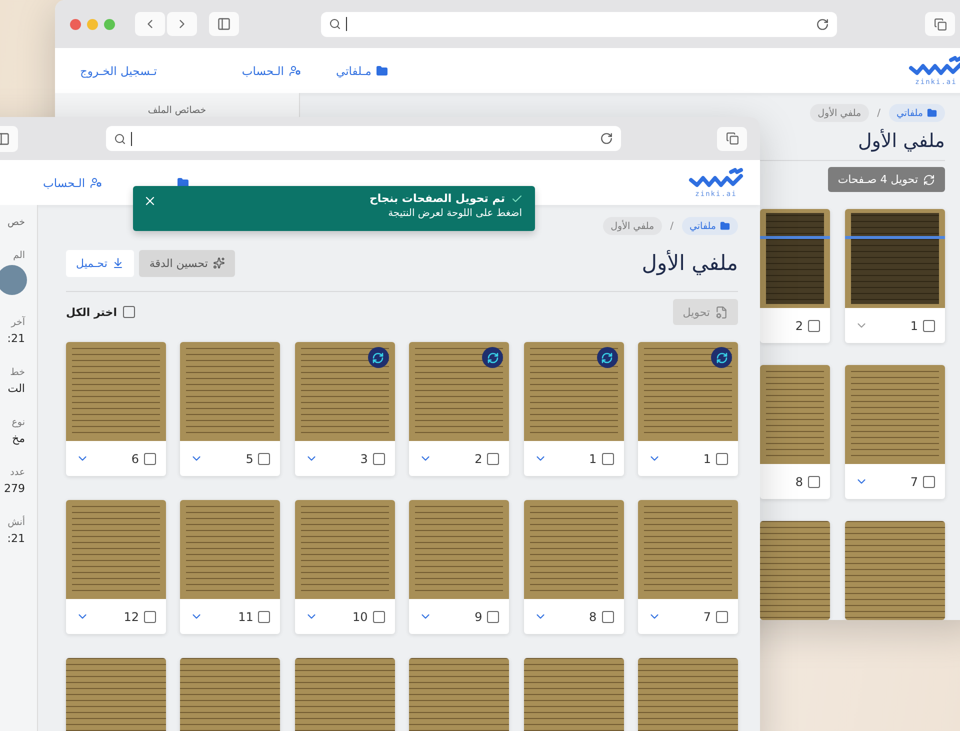 This screenshot has width=960, height=731. Describe the element at coordinates (18, 472) in the screenshot. I see `property-label: عدد` at that location.